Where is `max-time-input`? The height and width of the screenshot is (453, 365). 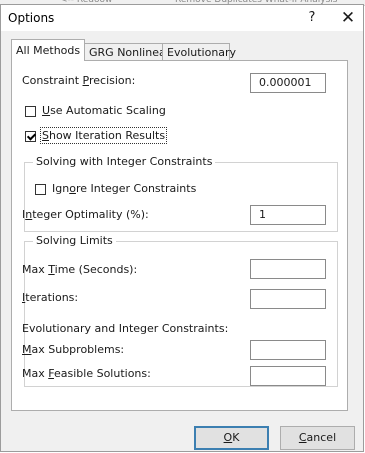 max-time-input is located at coordinates (288, 269).